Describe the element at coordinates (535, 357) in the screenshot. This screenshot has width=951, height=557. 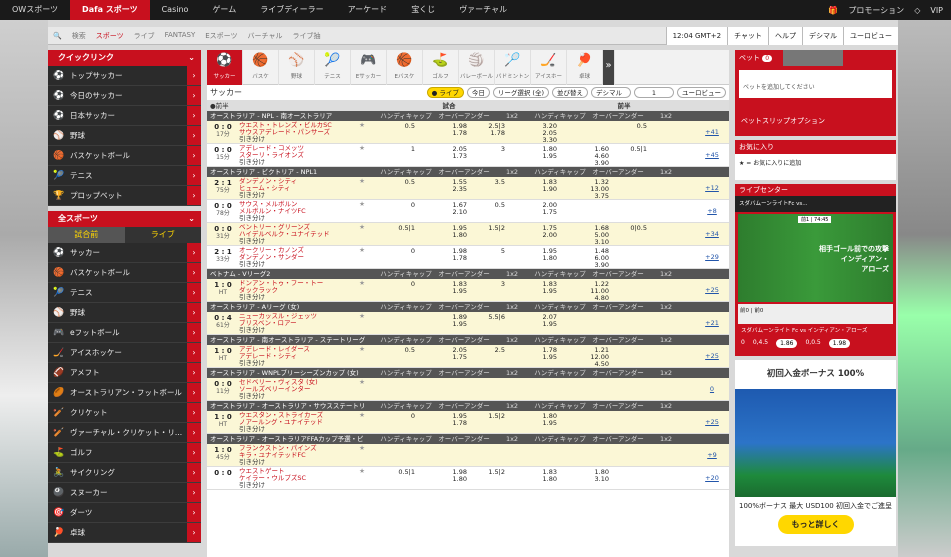
I see `odds-cell: 1.78 1.95` at that location.